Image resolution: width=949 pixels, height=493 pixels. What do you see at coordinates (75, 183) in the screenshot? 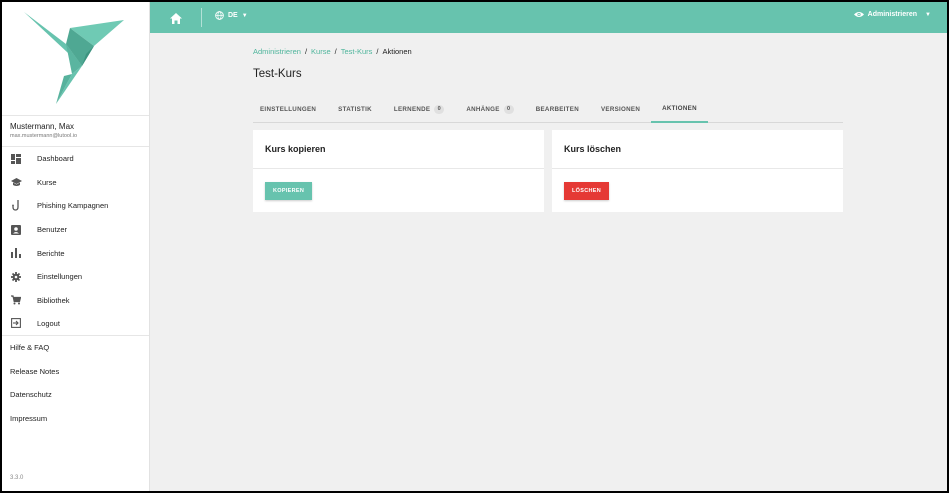
I see `sidebar-item-kurse: Kurse` at bounding box center [75, 183].